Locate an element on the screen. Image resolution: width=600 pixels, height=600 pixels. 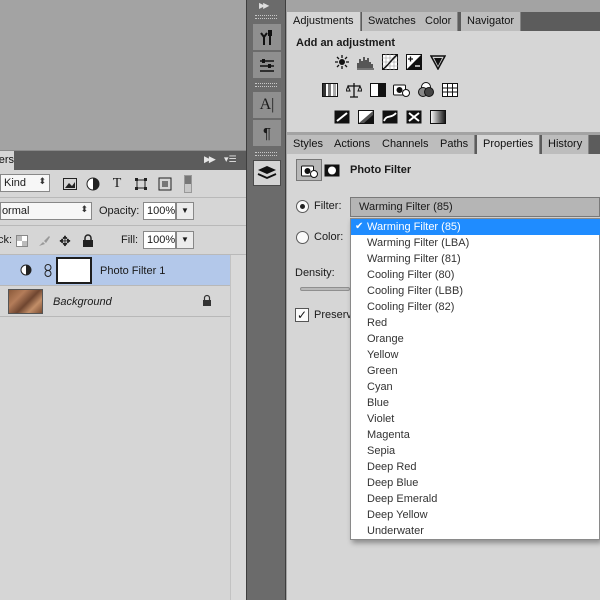
paragraph-panel-icon: ¶ is located at coordinates (267, 133).